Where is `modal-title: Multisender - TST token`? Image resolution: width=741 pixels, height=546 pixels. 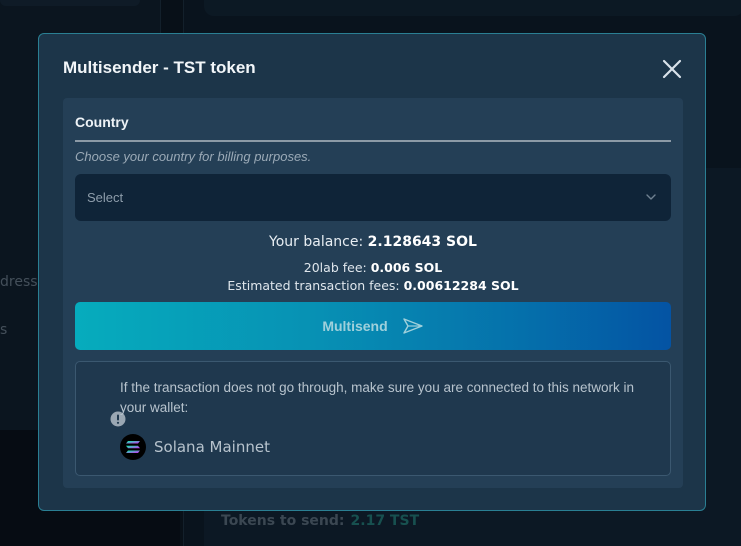 modal-title: Multisender - TST token is located at coordinates (159, 67).